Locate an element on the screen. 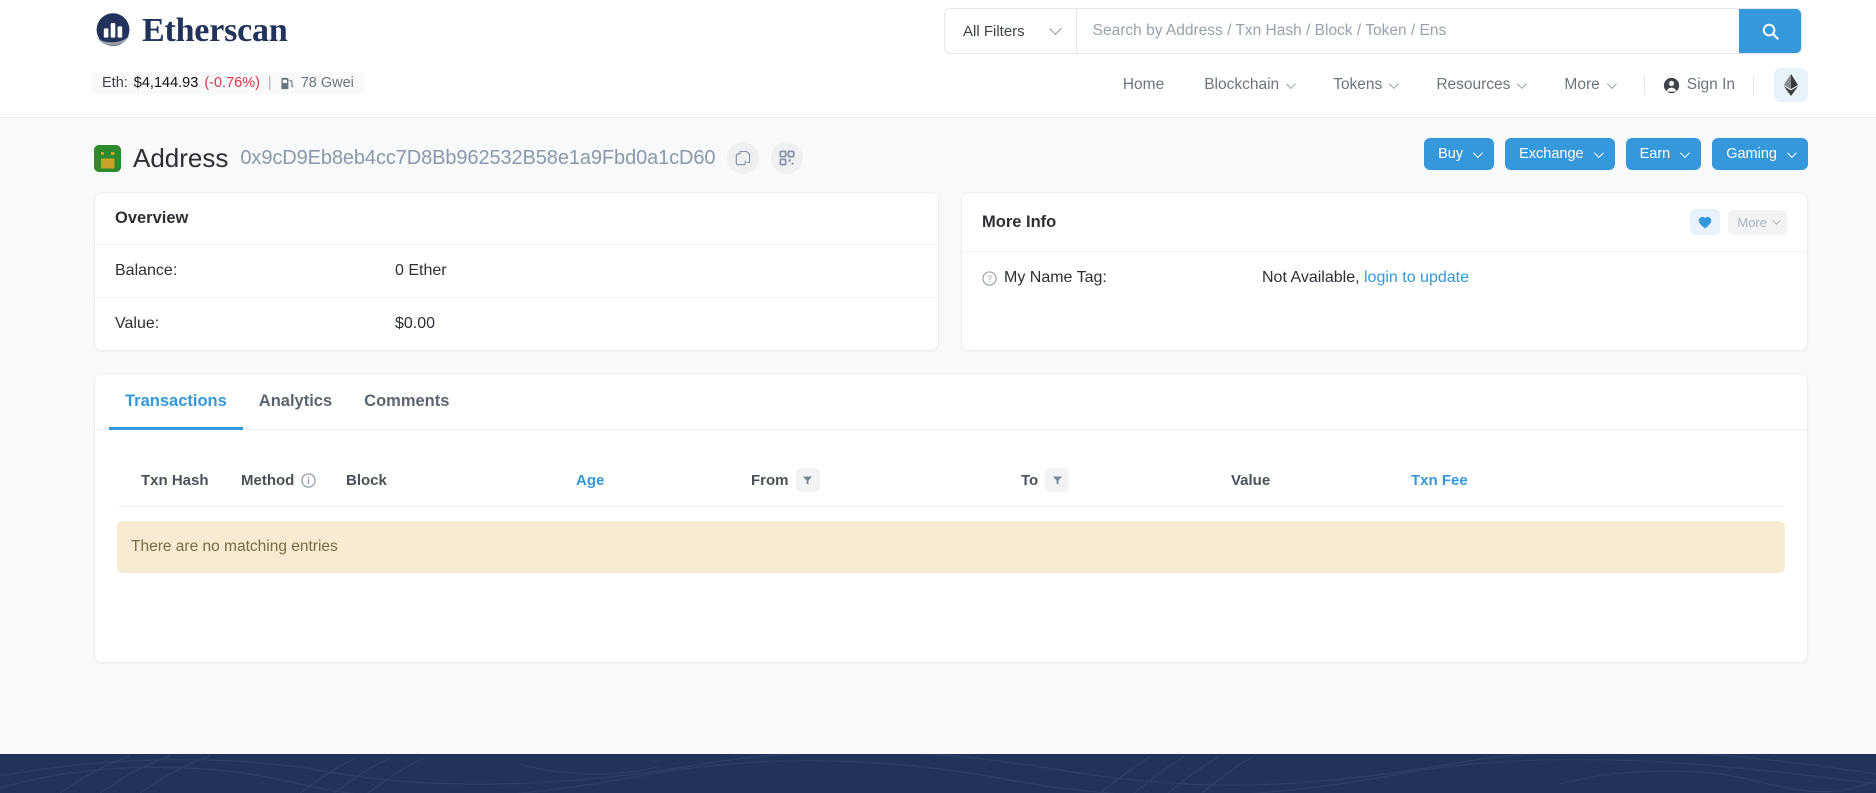  earn-button: Earn is located at coordinates (1663, 154).